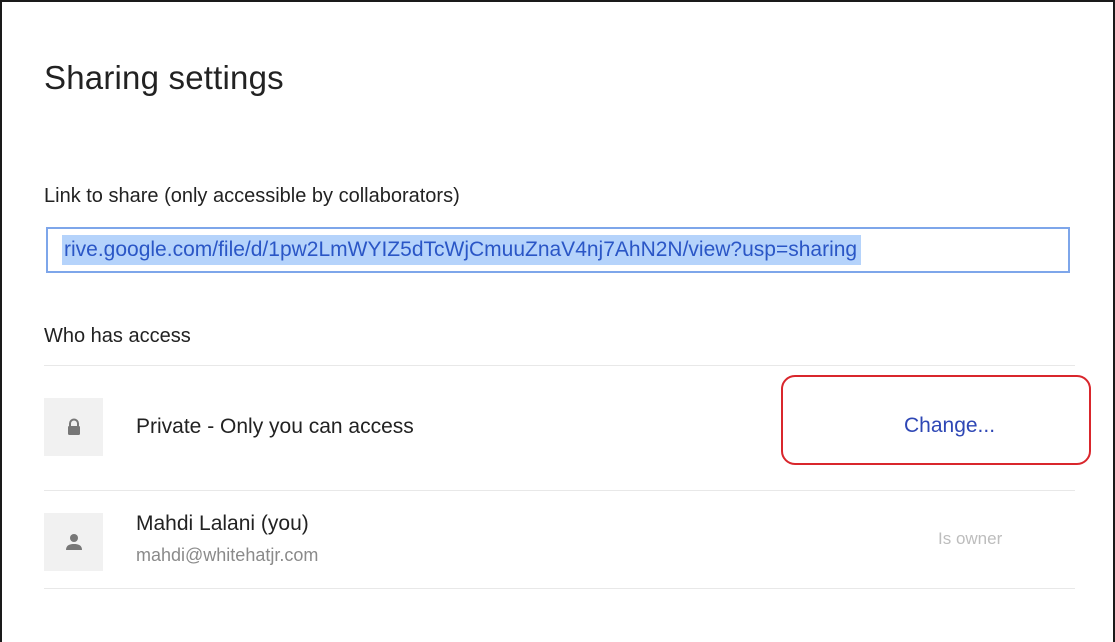 This screenshot has width=1115, height=642. I want to click on person-icon-tile, so click(73, 542).